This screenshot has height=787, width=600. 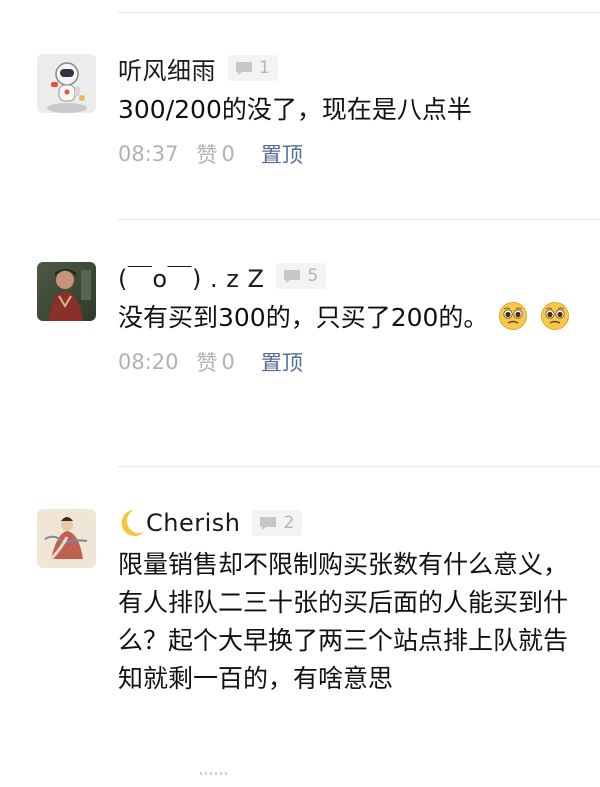 I want to click on reply-count-badge: 5, so click(x=301, y=276).